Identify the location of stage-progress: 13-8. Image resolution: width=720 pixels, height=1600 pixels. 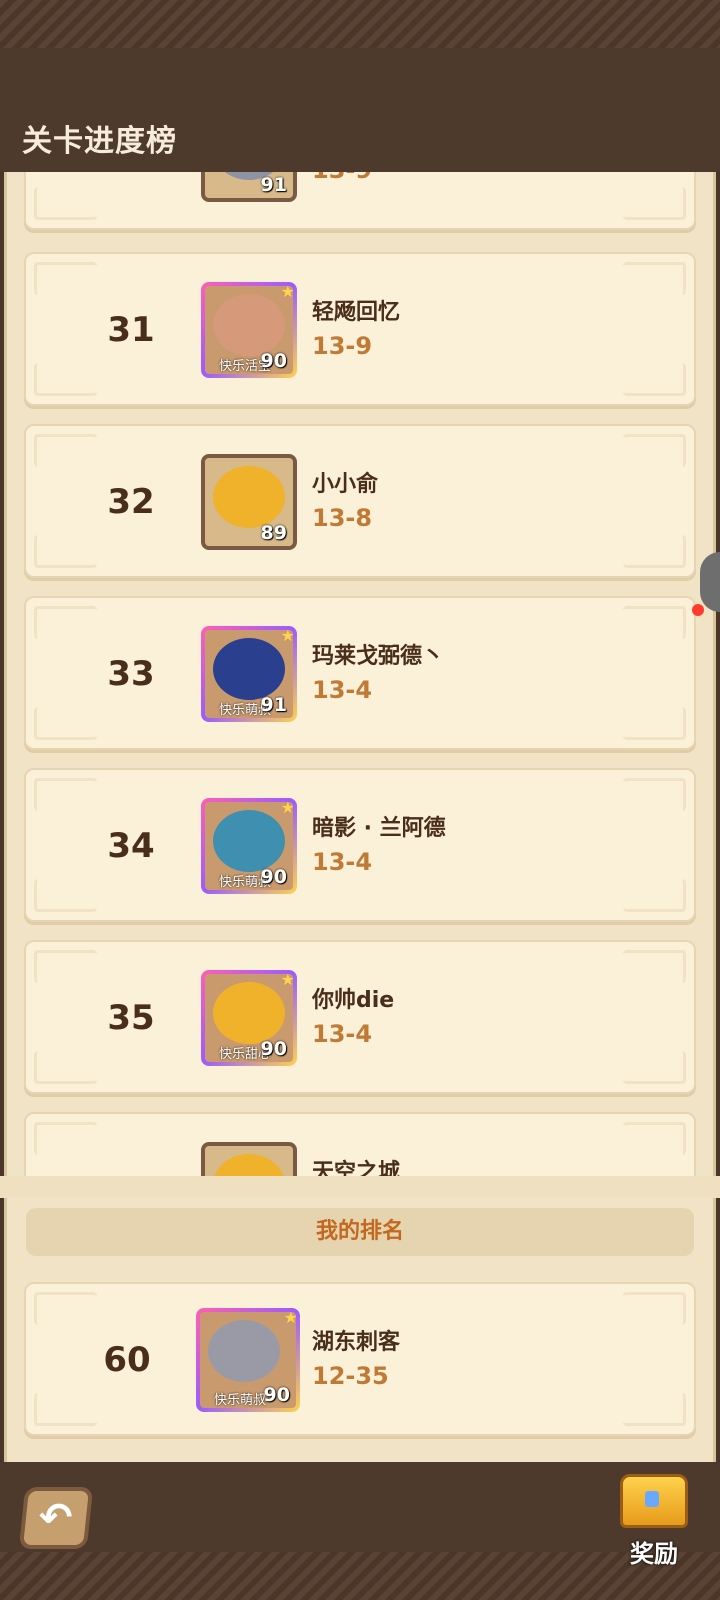
(342, 518).